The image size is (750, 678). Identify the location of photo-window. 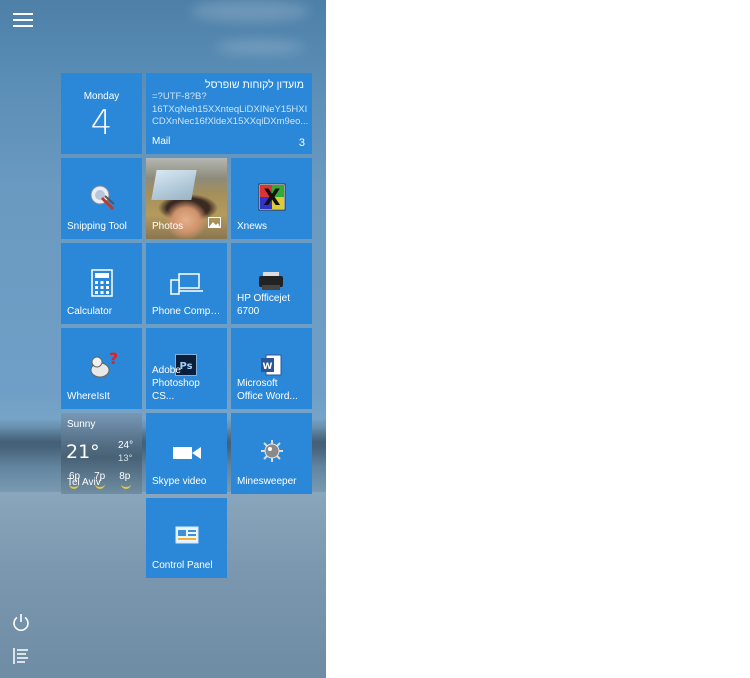
(174, 185).